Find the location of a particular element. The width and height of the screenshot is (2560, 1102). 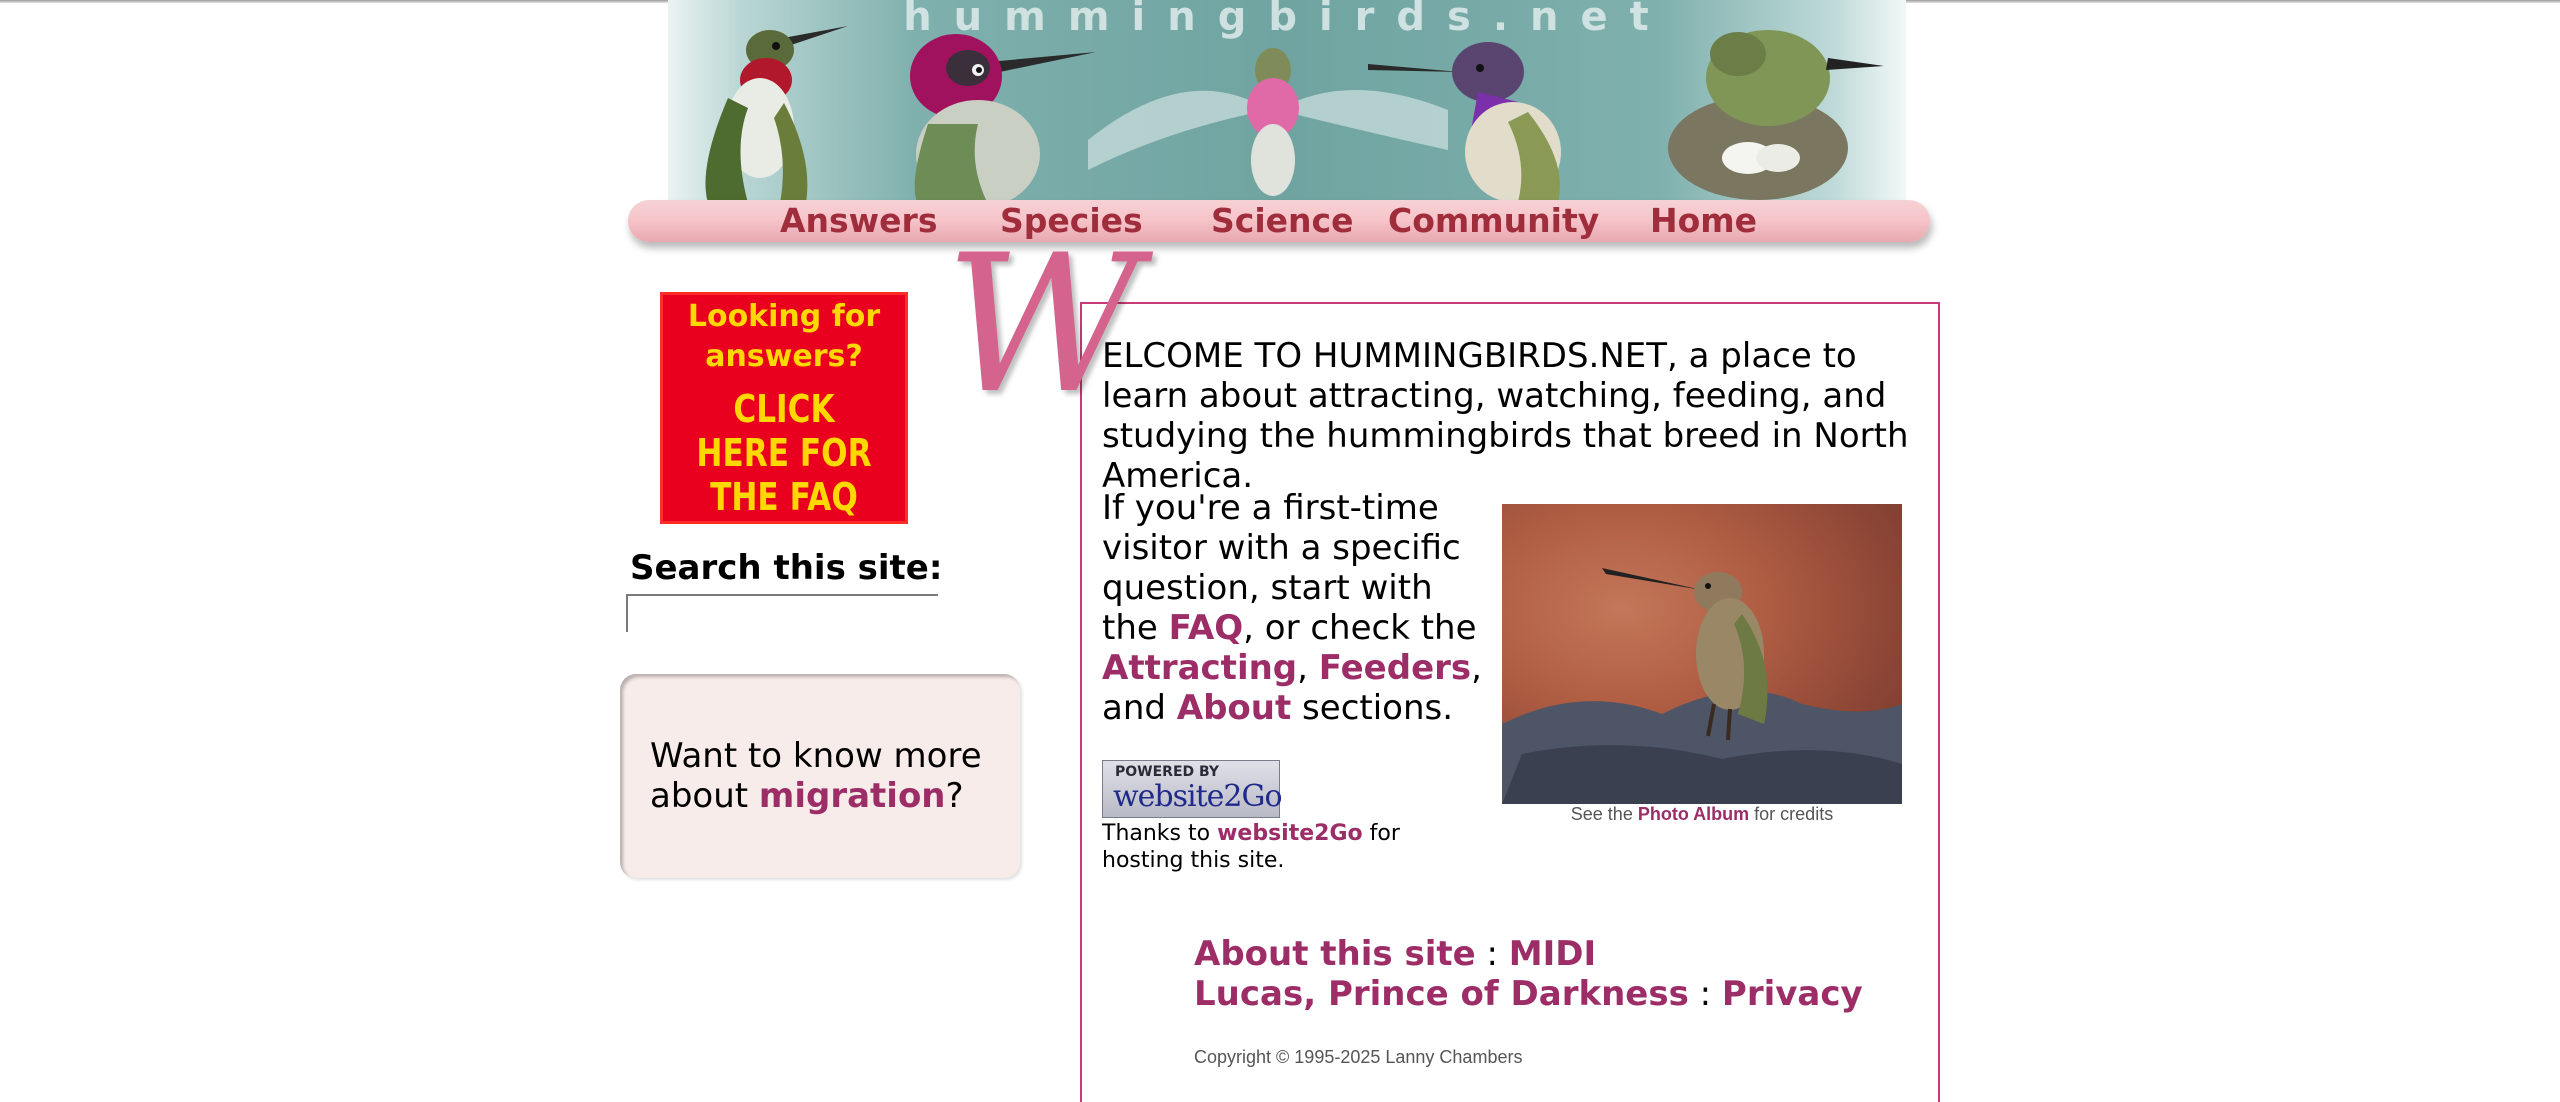

website2go-link: website2Go is located at coordinates (1290, 833).